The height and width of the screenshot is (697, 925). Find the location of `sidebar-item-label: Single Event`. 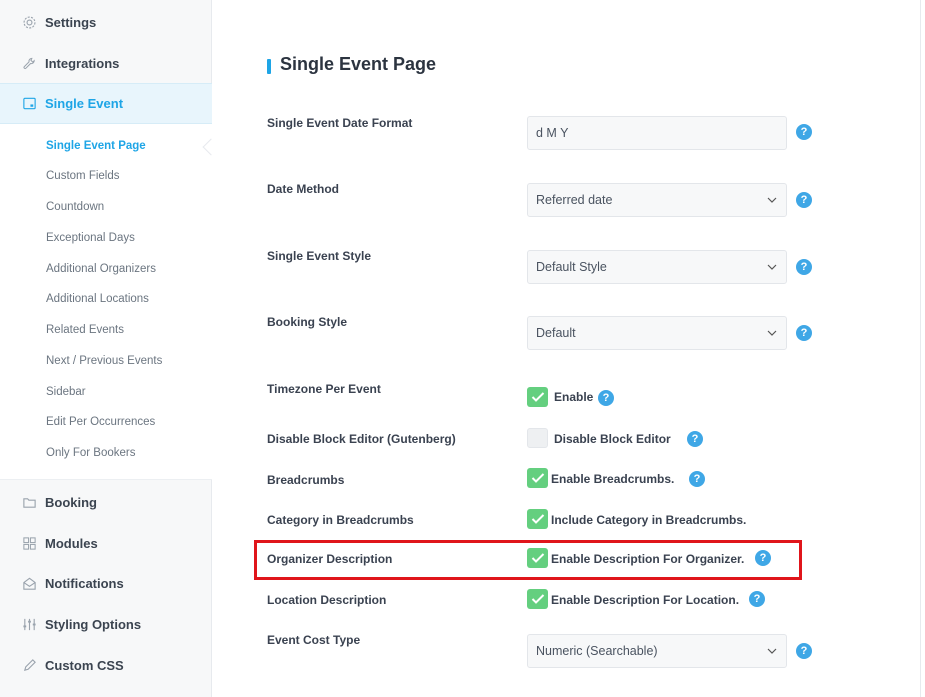

sidebar-item-label: Single Event is located at coordinates (84, 103).